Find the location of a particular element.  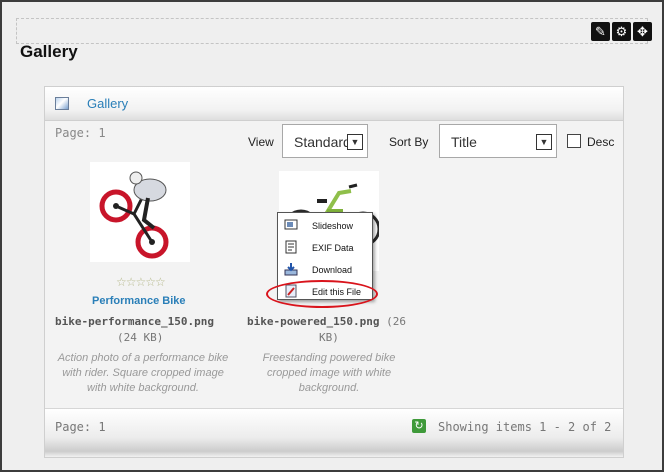

page-title: Gallery is located at coordinates (49, 51).